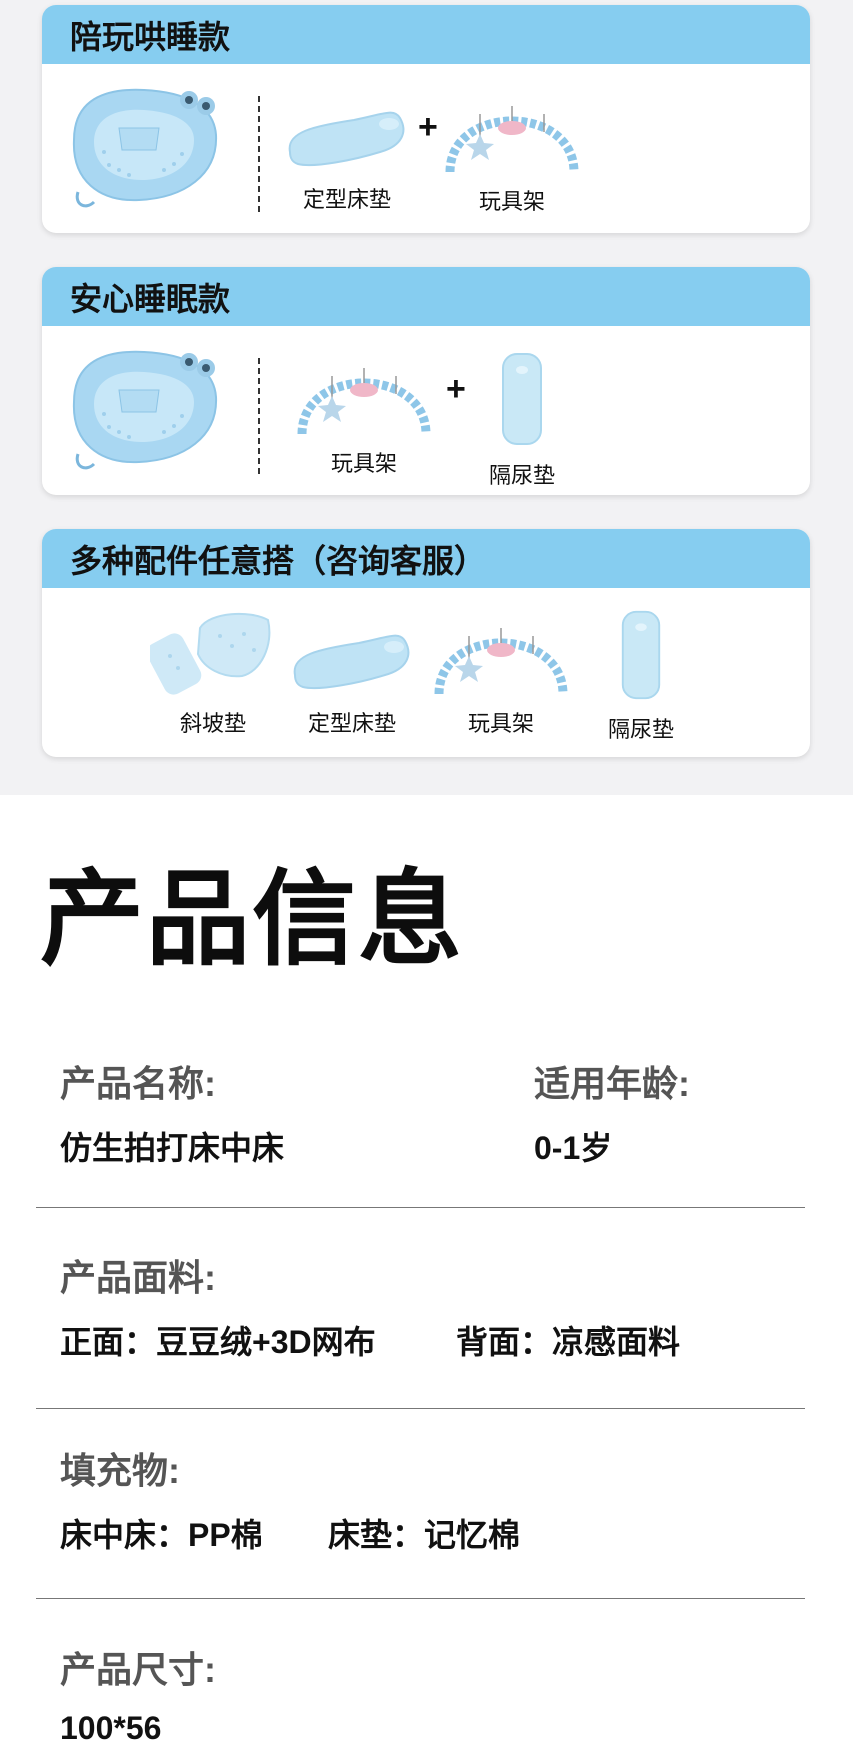  Describe the element at coordinates (426, 558) in the screenshot. I see `card-title: 多种配件任意搭（咨询客服）` at that location.